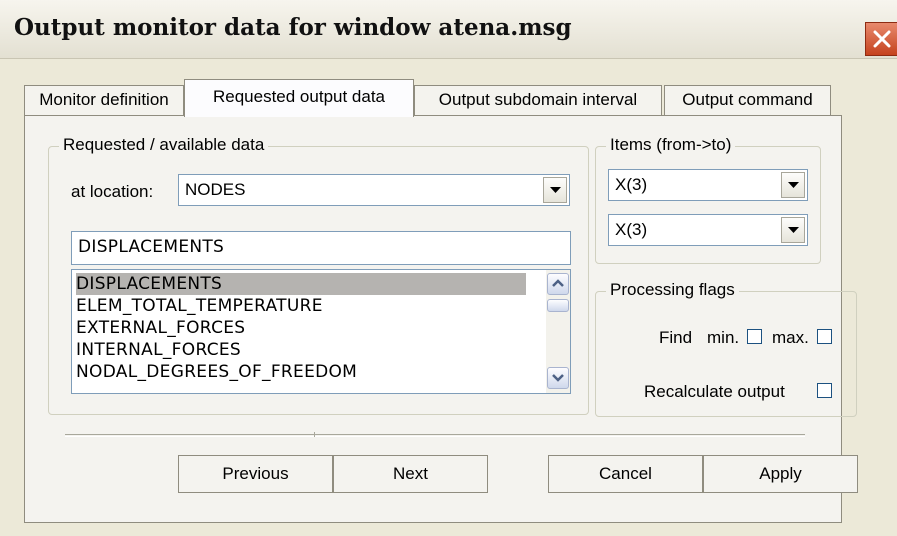 This screenshot has height=536, width=897. What do you see at coordinates (723, 337) in the screenshot?
I see `min-label: min.` at bounding box center [723, 337].